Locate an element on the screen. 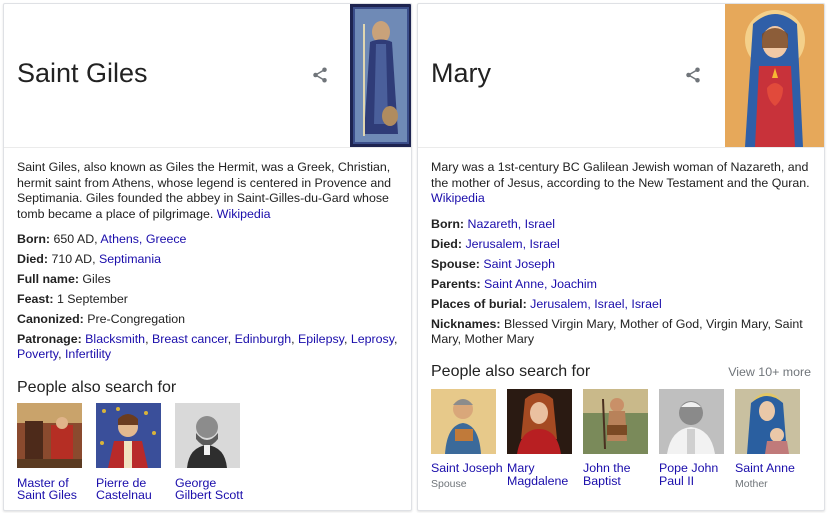 This screenshot has height=513, width=827. person-card: George Gilbert Scott is located at coordinates (214, 452).